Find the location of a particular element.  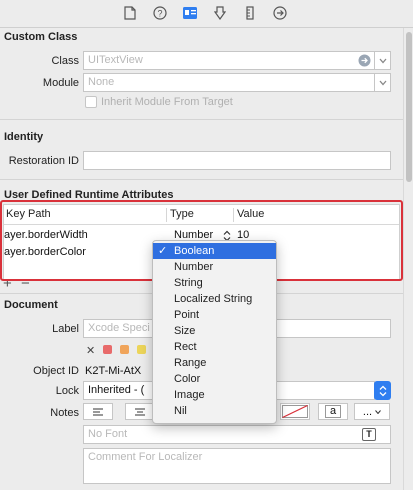

no-color-icon is located at coordinates (295, 411).